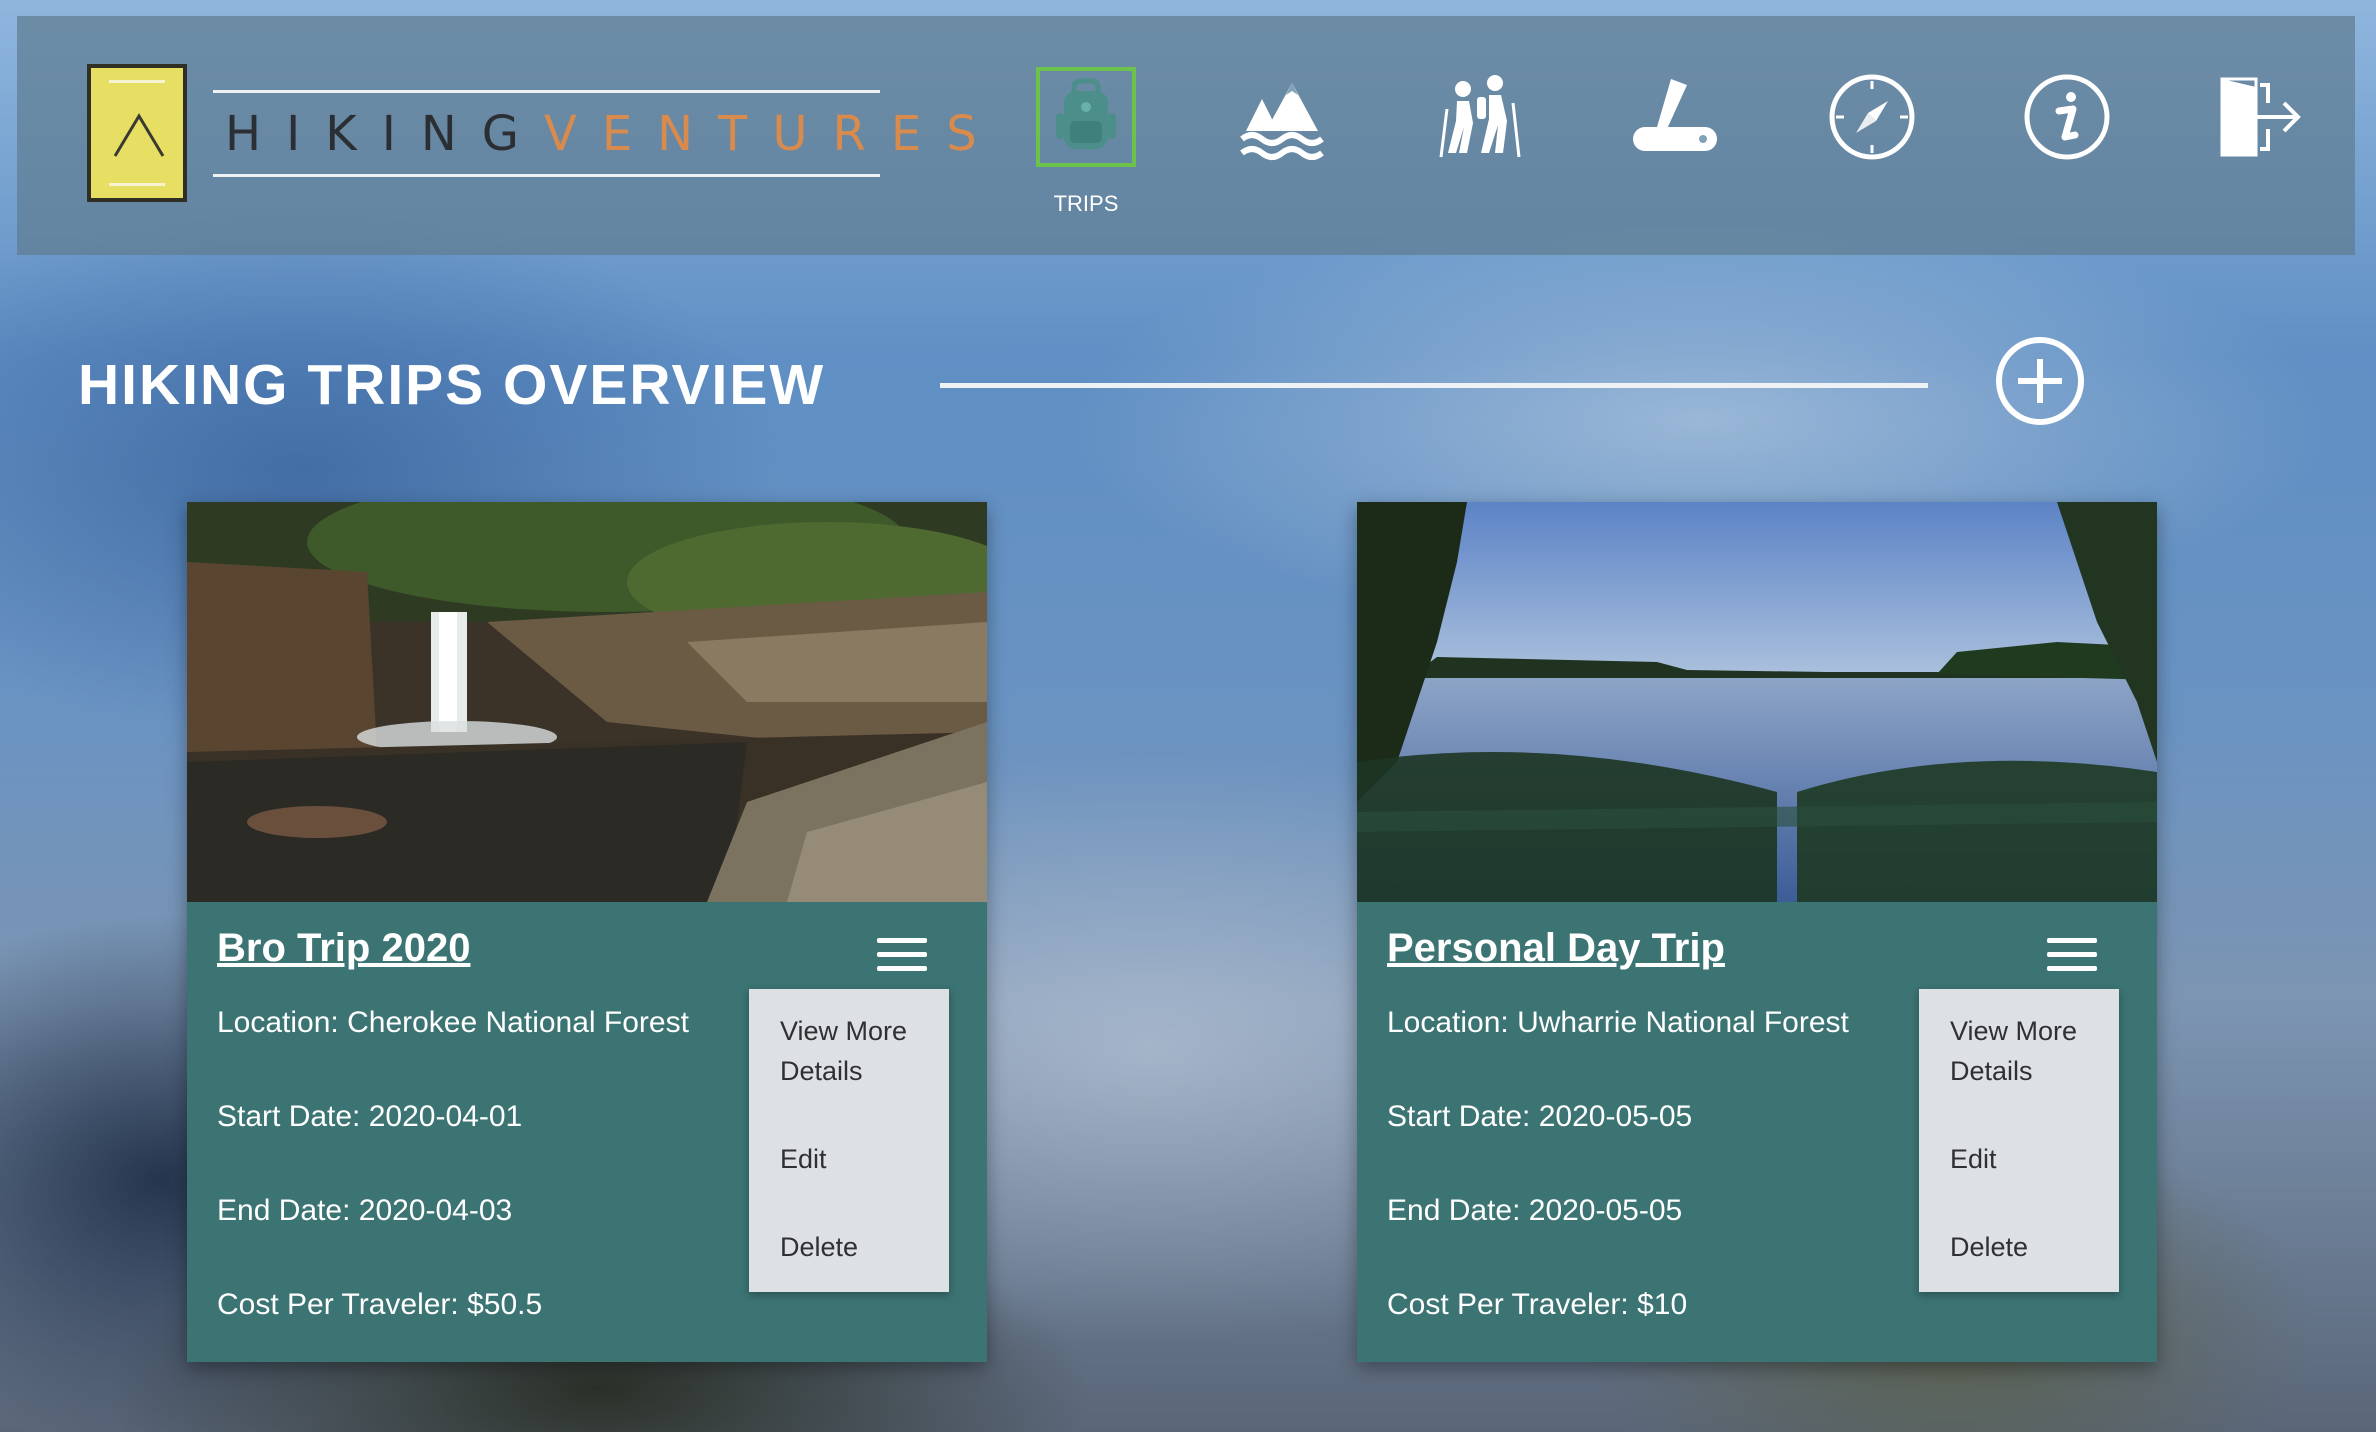 The height and width of the screenshot is (1432, 2376). I want to click on trip-title: Bro Trip 2020, so click(343, 948).